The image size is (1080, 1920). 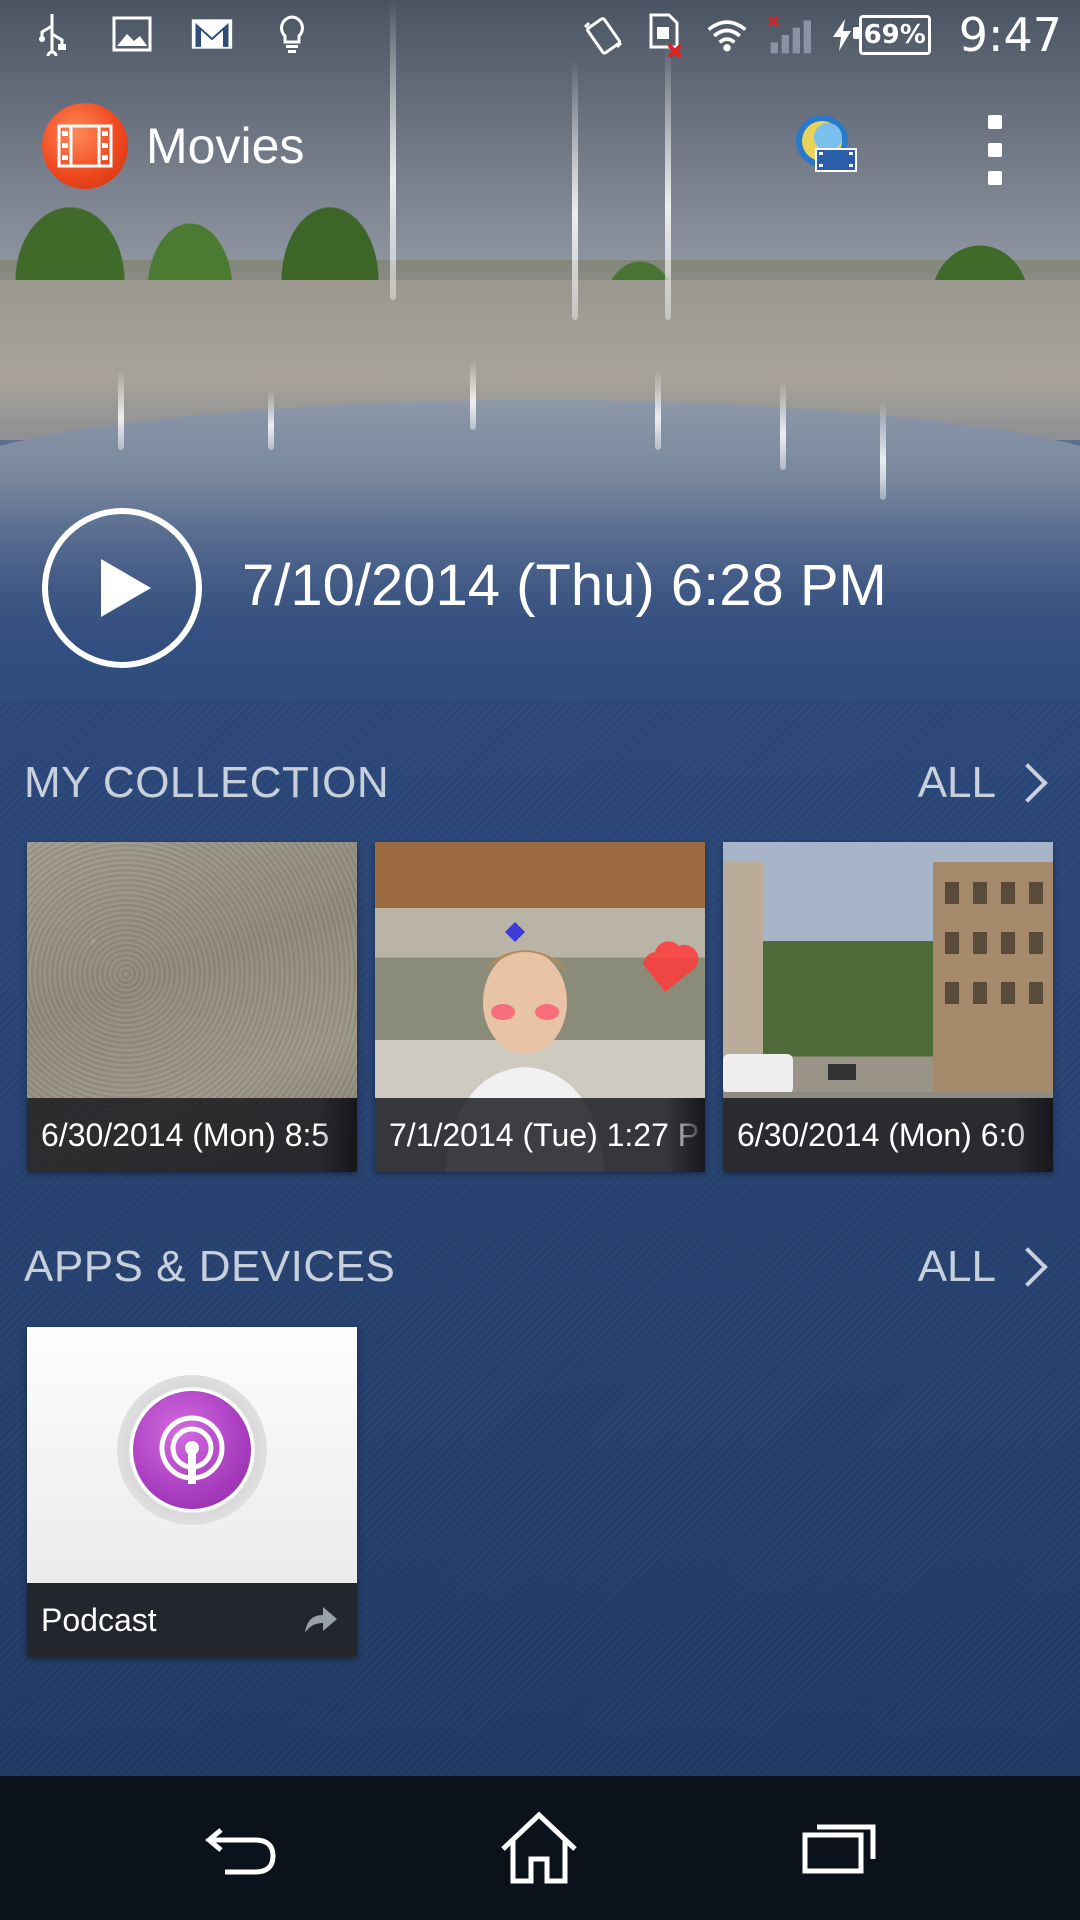 What do you see at coordinates (210, 1266) in the screenshot?
I see `section-title: APPS & DEVICES` at bounding box center [210, 1266].